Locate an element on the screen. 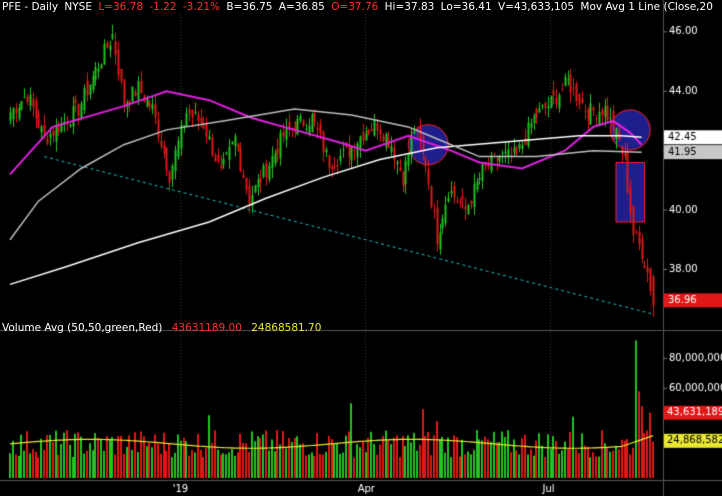 The image size is (722, 496). low-price: Lo=36.41 is located at coordinates (466, 7).